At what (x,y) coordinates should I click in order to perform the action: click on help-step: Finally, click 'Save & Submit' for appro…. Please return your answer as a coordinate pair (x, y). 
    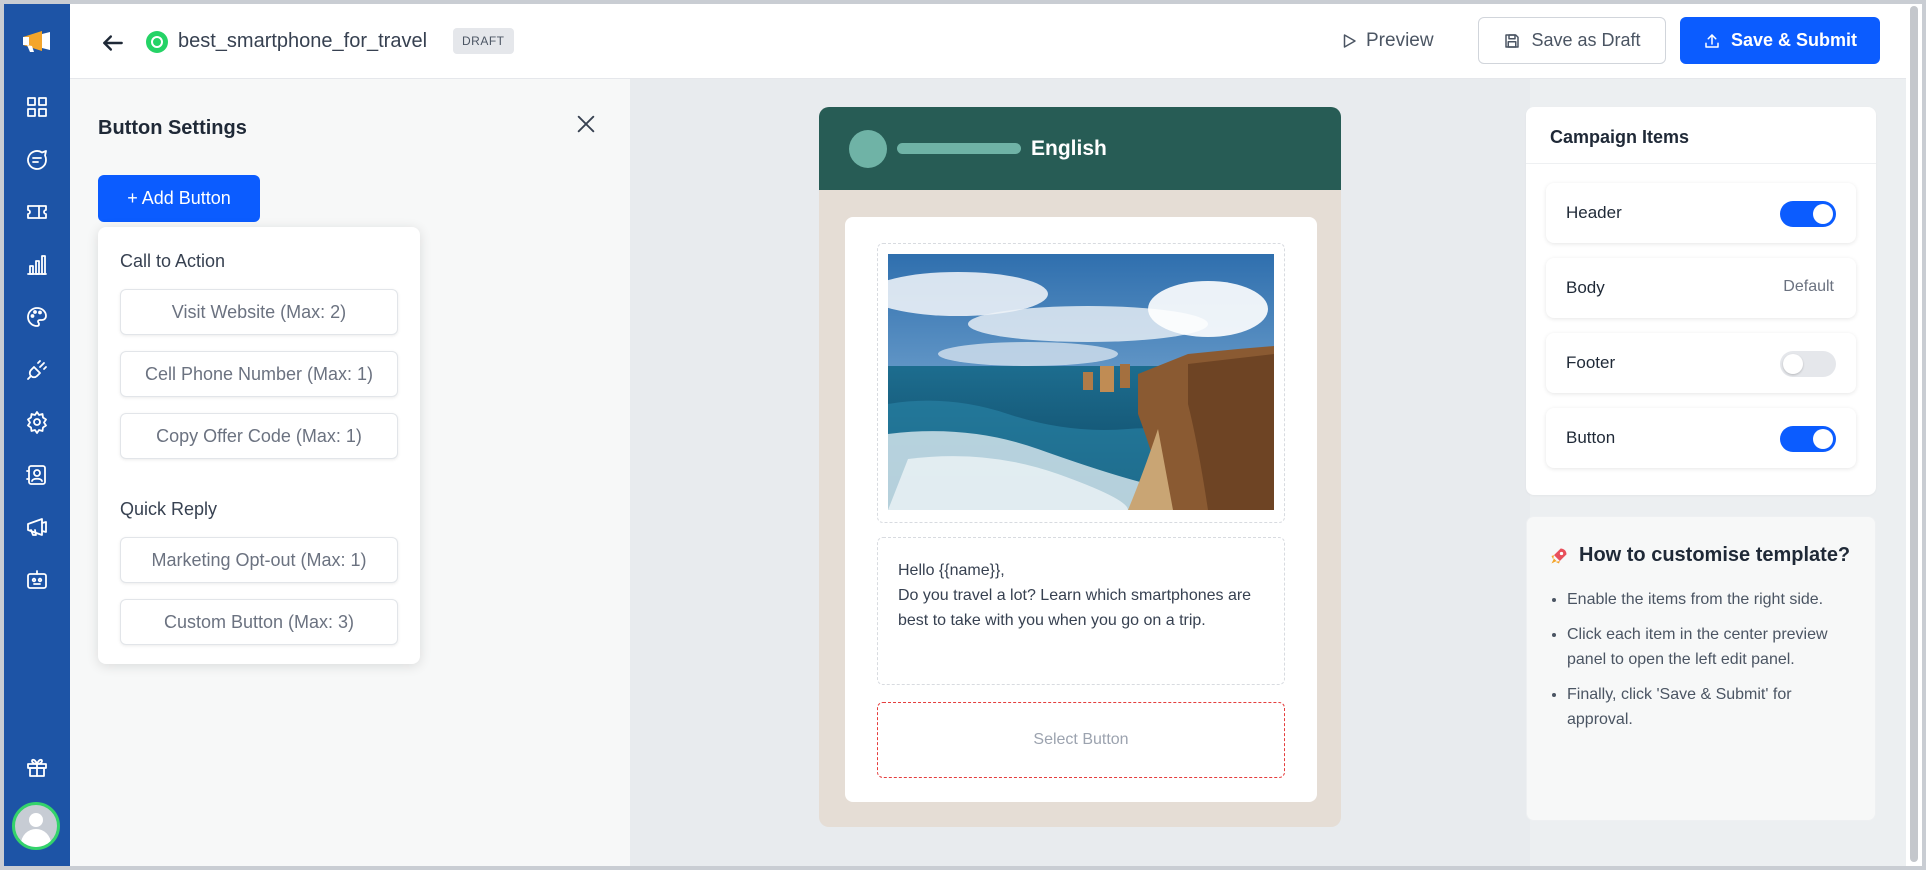
    Looking at the image, I should click on (1712, 707).